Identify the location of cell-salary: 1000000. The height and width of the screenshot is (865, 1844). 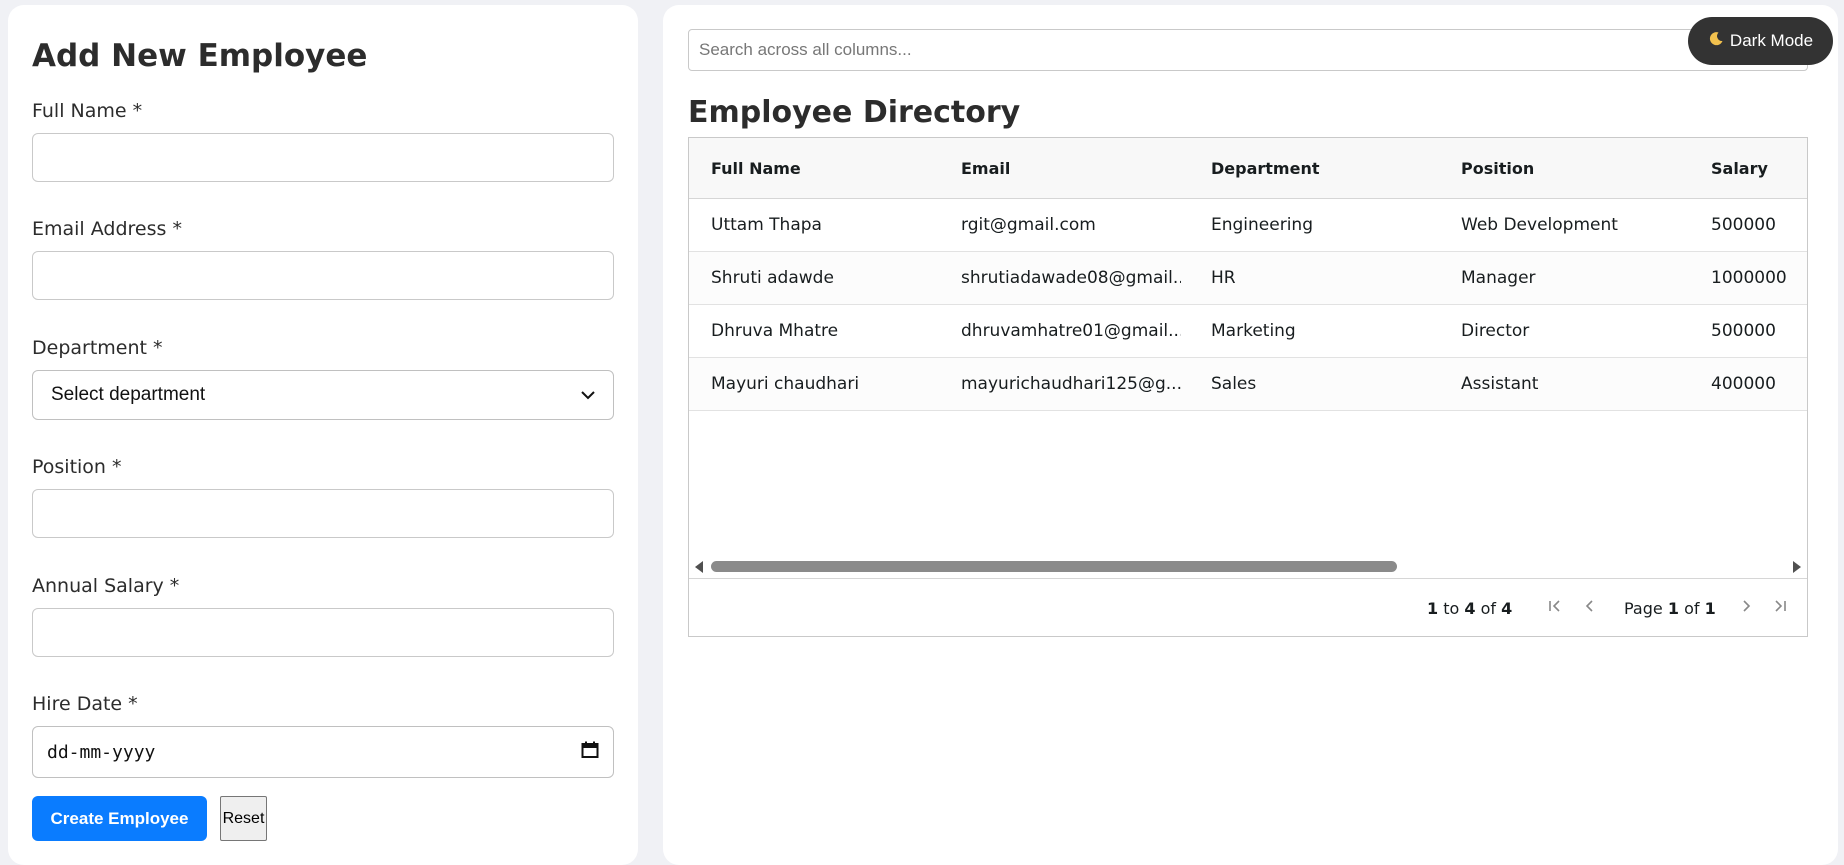
(1749, 278).